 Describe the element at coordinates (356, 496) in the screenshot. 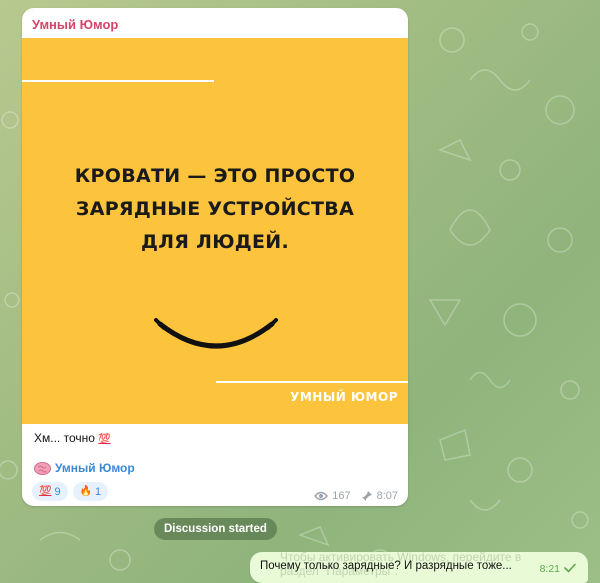

I see `post-meta: 167 8:07` at that location.